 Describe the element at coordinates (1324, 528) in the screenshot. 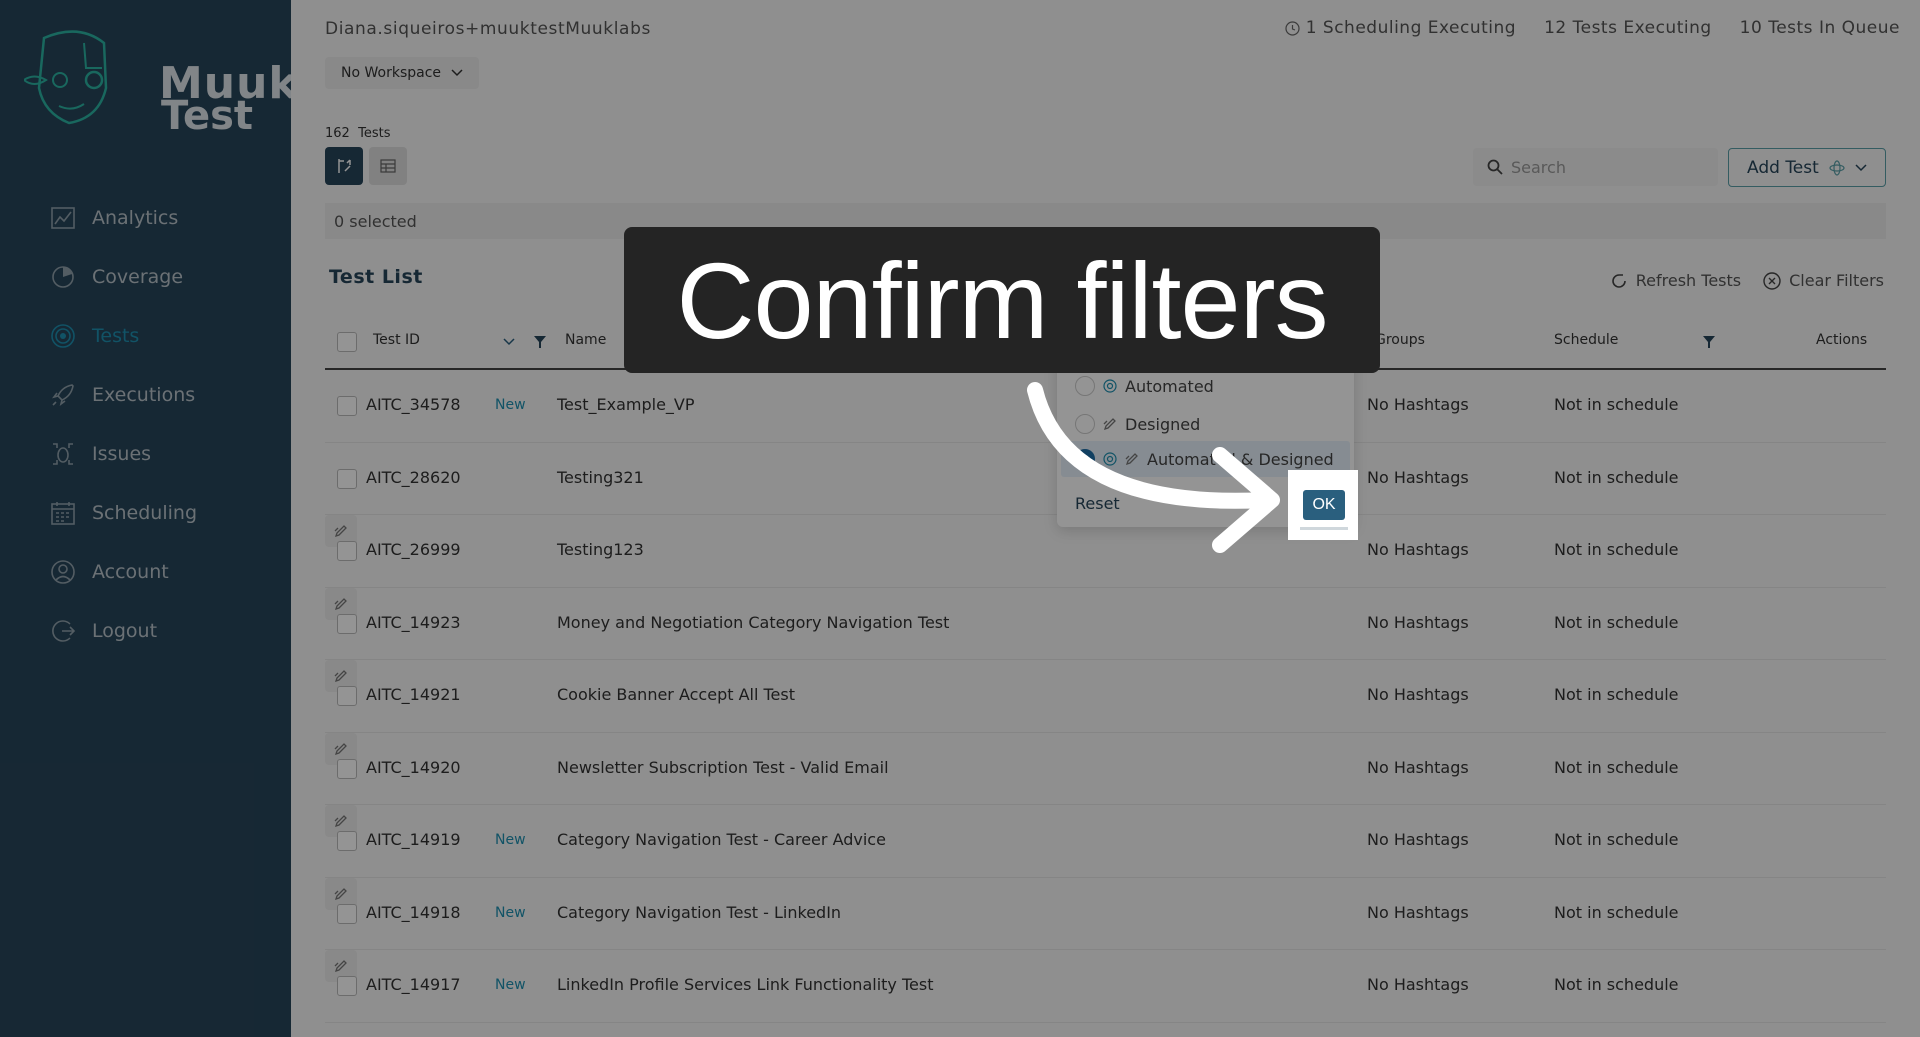

I see `ok-underline` at that location.